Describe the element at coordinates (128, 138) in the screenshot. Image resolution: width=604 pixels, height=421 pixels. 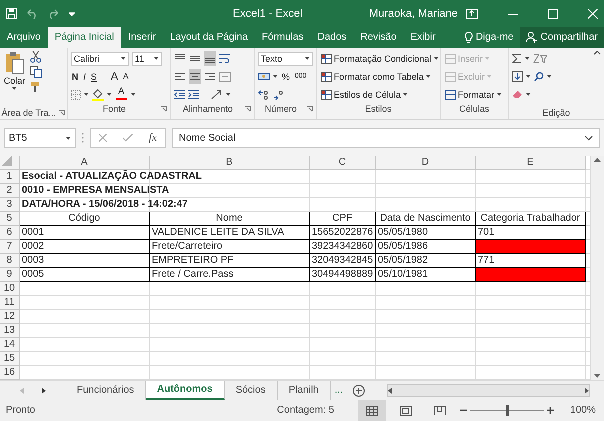
I see `enter-check-icon` at that location.